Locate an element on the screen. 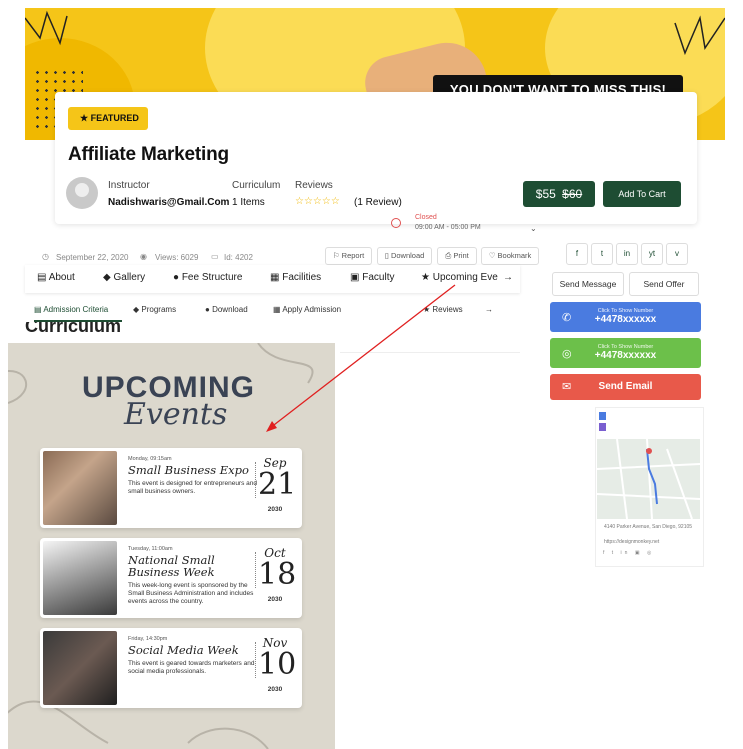 This screenshot has width=743, height=749. tab-upcoming-events: ★ Upcoming Eve is located at coordinates (459, 277).